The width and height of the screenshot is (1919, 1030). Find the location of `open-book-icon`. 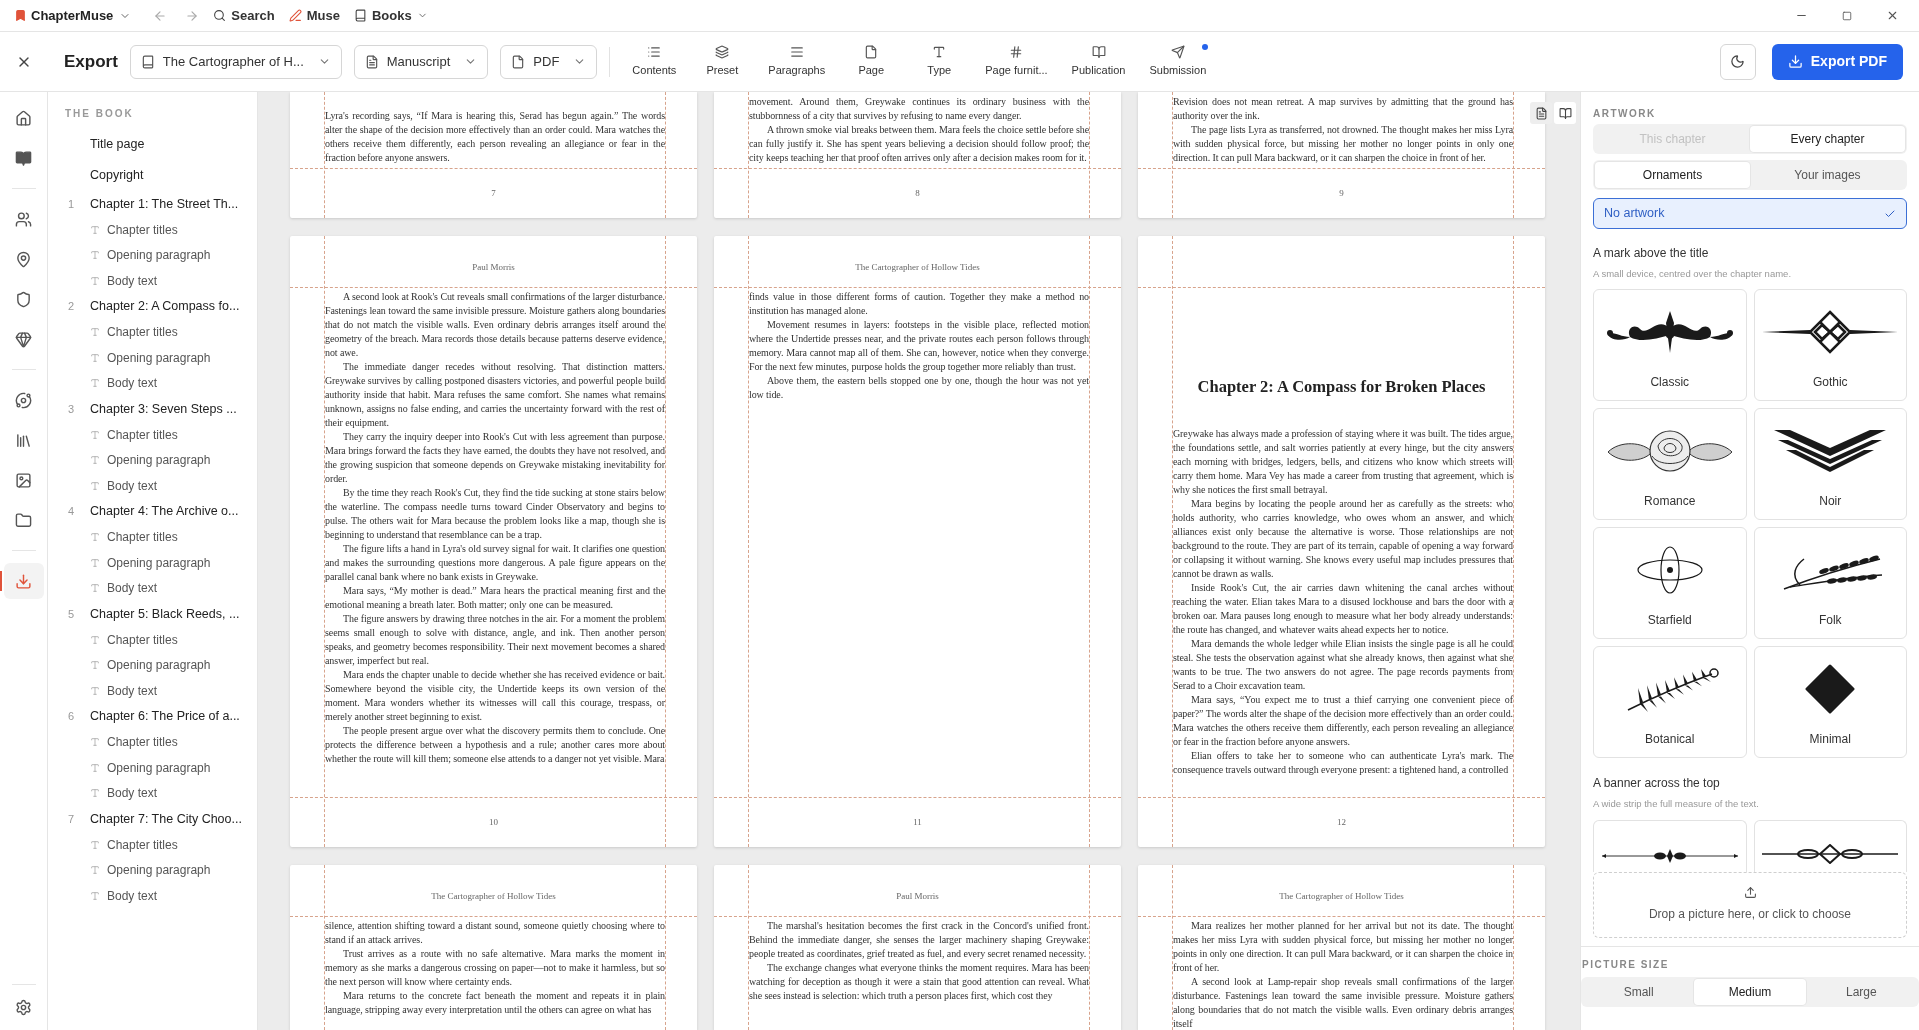

open-book-icon is located at coordinates (1565, 113).